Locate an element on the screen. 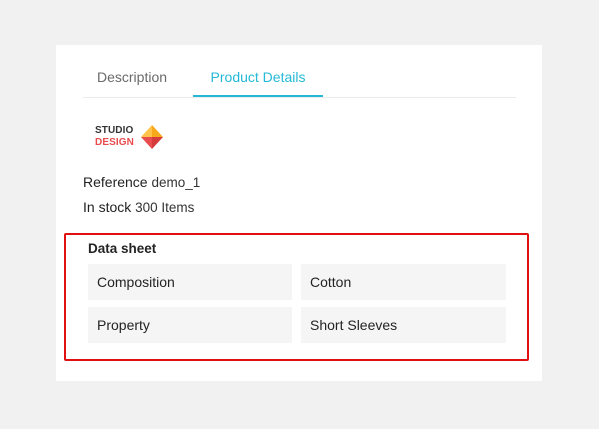  reference-line: Reference demo_1 is located at coordinates (141, 182).